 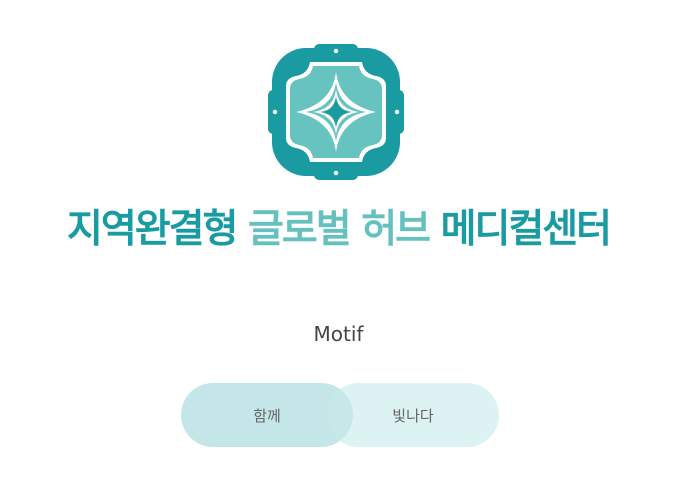 What do you see at coordinates (152, 229) in the screenshot?
I see `headline-part-1: 지역완결형` at bounding box center [152, 229].